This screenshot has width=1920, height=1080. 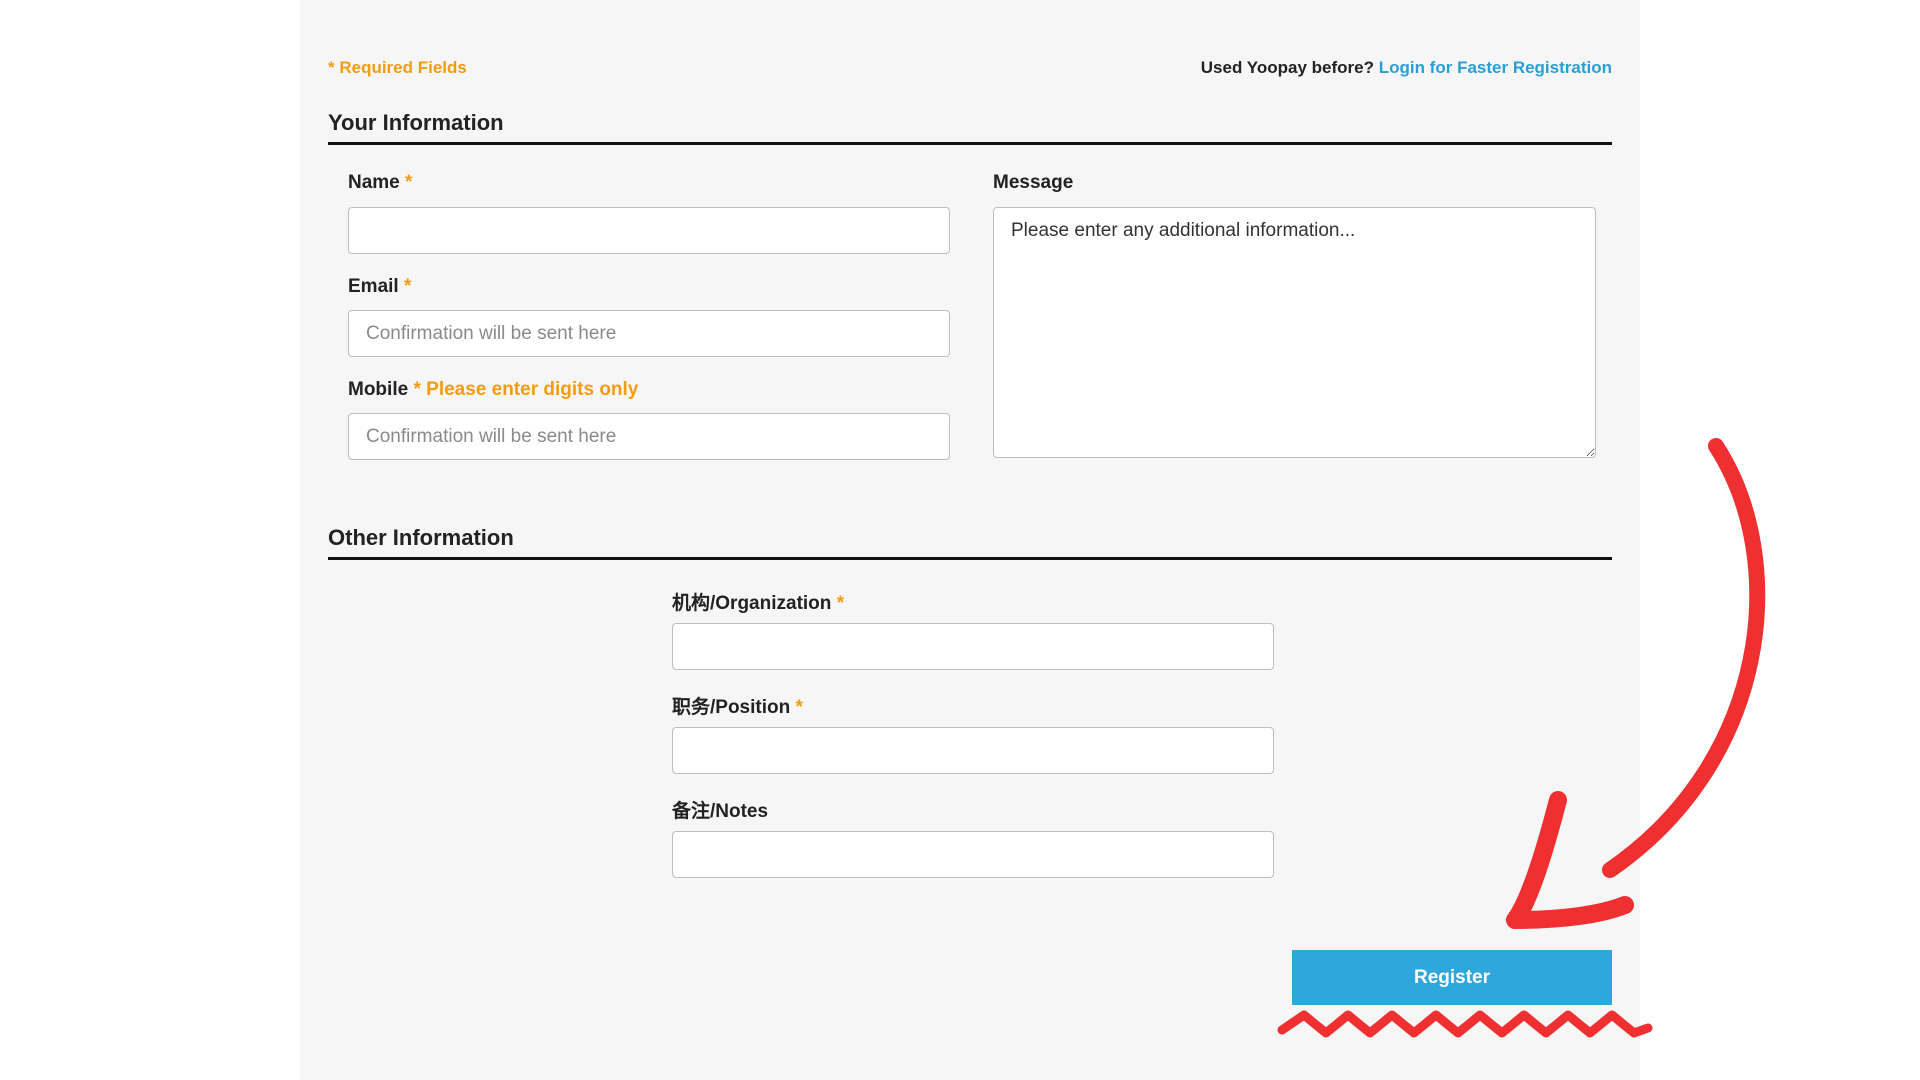 I want to click on email-label: Email *, so click(x=379, y=287).